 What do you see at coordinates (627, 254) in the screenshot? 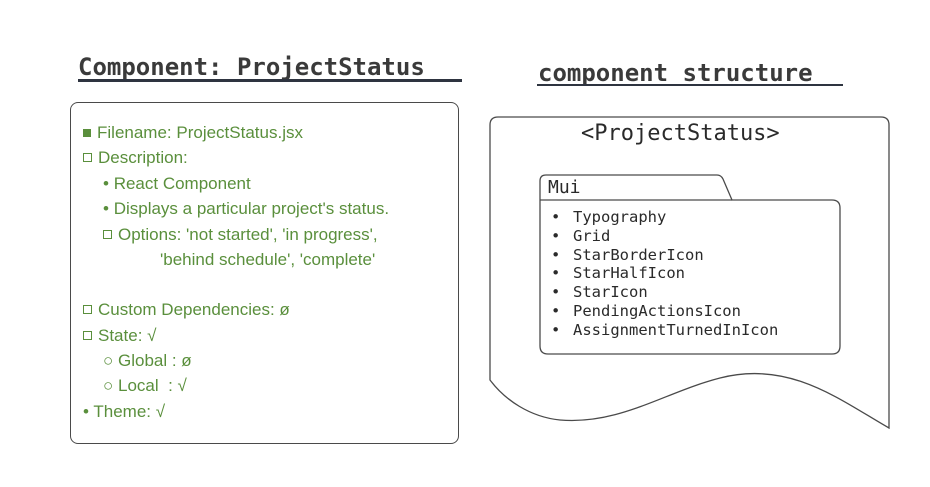
I see `list-item: • StarBorderIcon` at bounding box center [627, 254].